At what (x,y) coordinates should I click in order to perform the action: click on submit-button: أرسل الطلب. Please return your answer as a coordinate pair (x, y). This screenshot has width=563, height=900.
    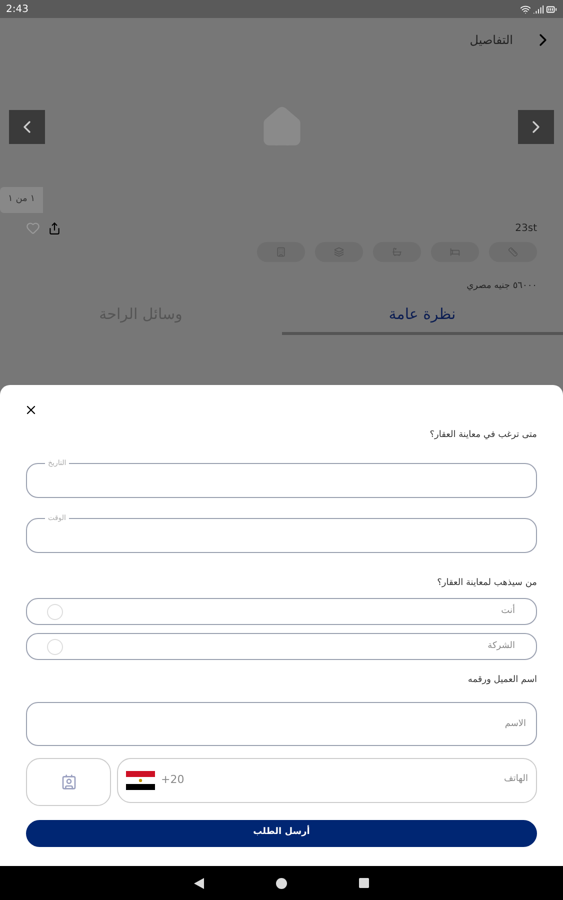
    Looking at the image, I should click on (281, 833).